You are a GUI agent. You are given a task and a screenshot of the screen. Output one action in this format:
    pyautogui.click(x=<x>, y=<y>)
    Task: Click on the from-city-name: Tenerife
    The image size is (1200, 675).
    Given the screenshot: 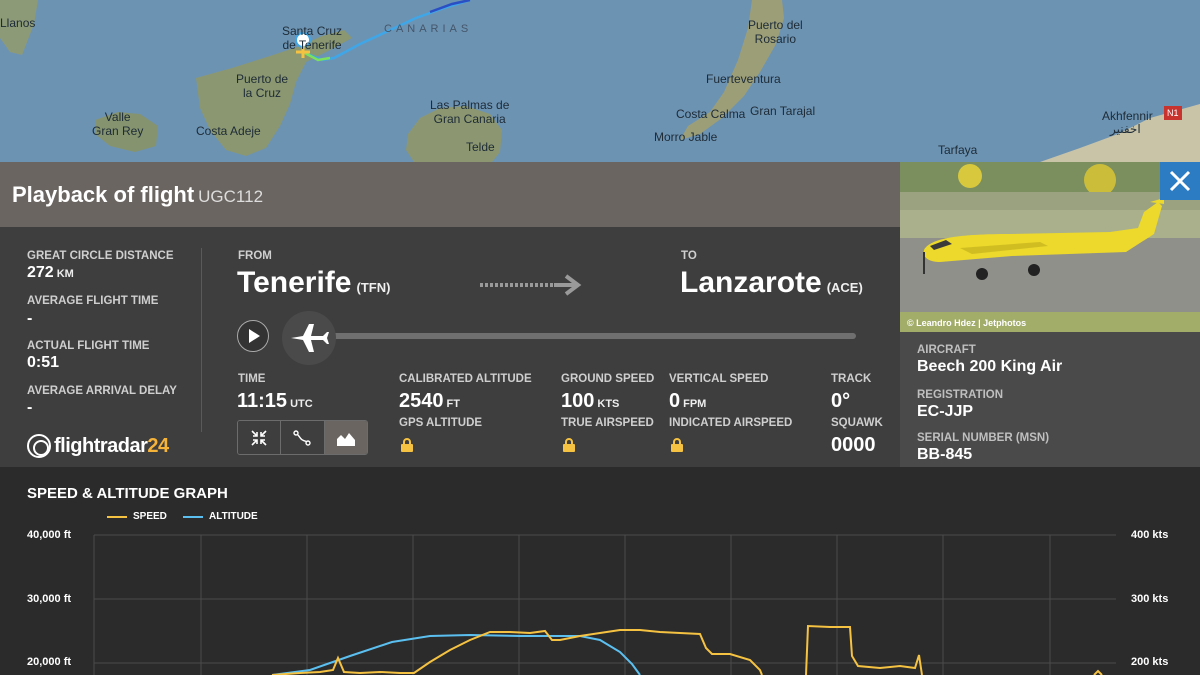 What is the action you would take?
    pyautogui.click(x=294, y=282)
    